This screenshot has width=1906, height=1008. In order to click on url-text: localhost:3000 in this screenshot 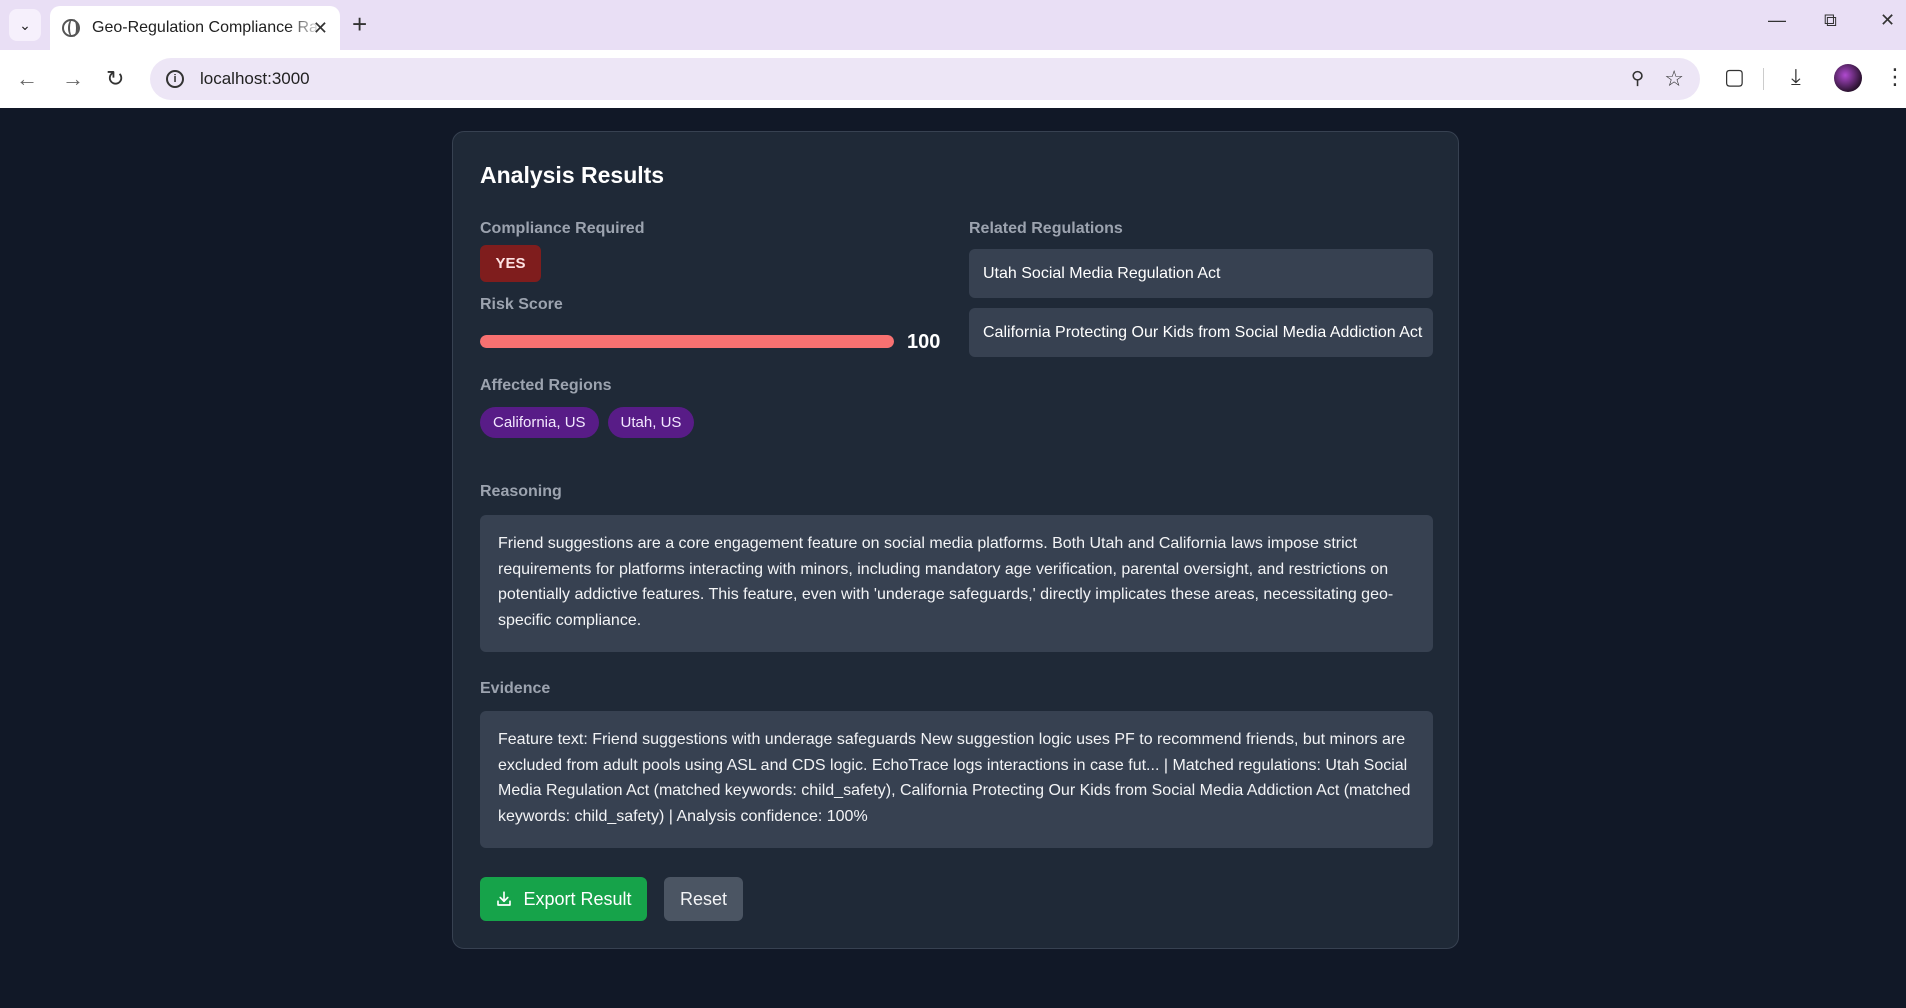, I will do `click(255, 79)`.